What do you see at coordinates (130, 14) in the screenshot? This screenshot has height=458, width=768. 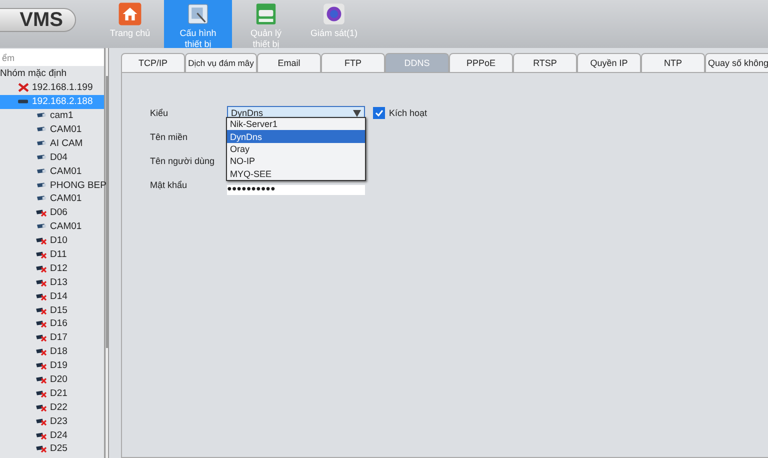 I see `house-icon` at bounding box center [130, 14].